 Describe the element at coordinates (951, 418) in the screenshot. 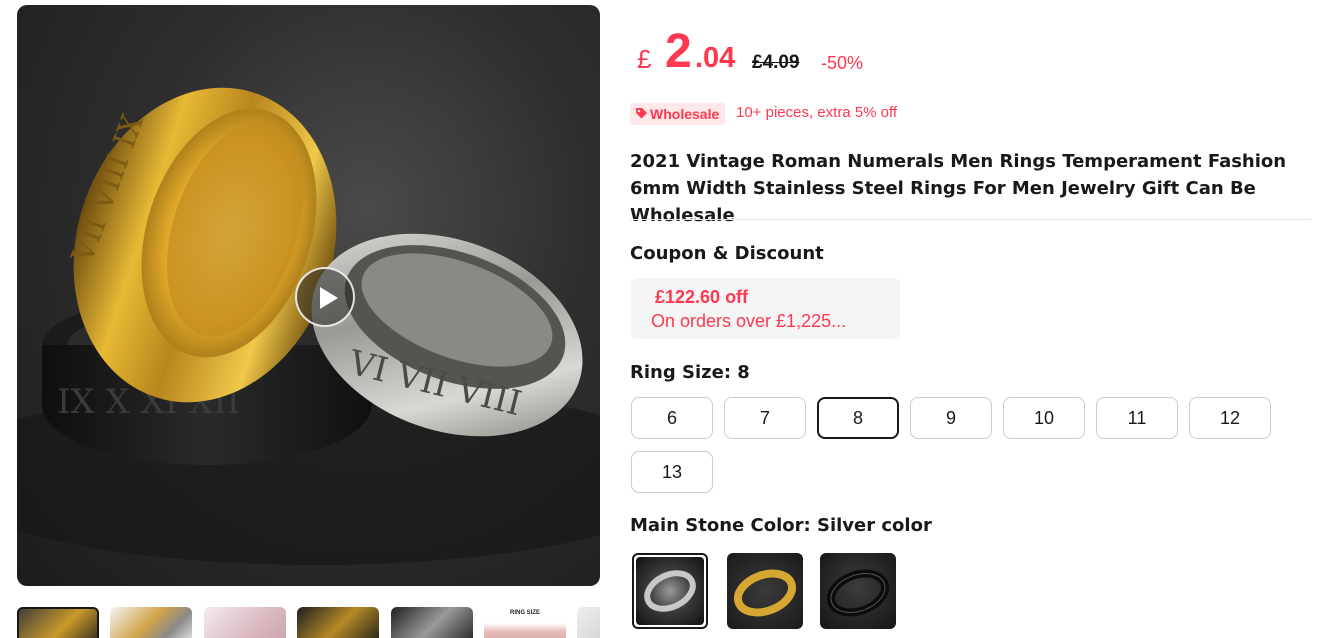

I see `size-option-9: 9` at that location.